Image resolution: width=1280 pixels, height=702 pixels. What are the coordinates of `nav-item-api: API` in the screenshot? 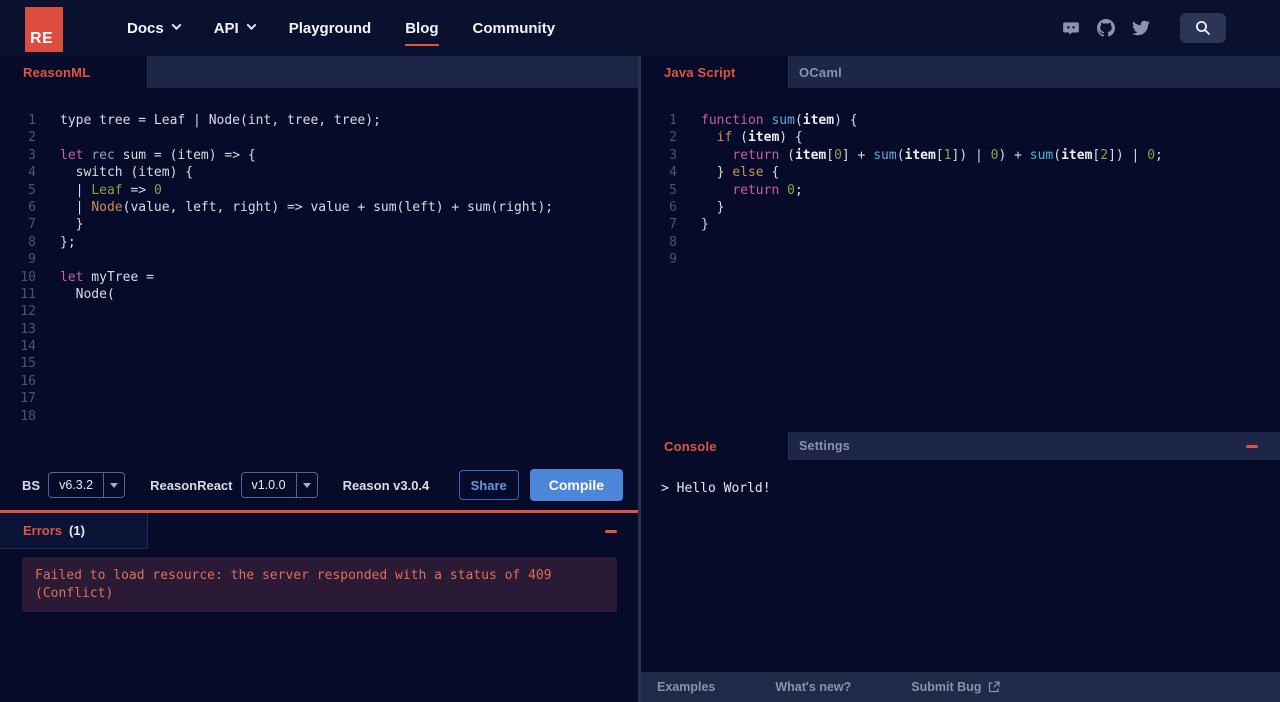 It's located at (235, 28).